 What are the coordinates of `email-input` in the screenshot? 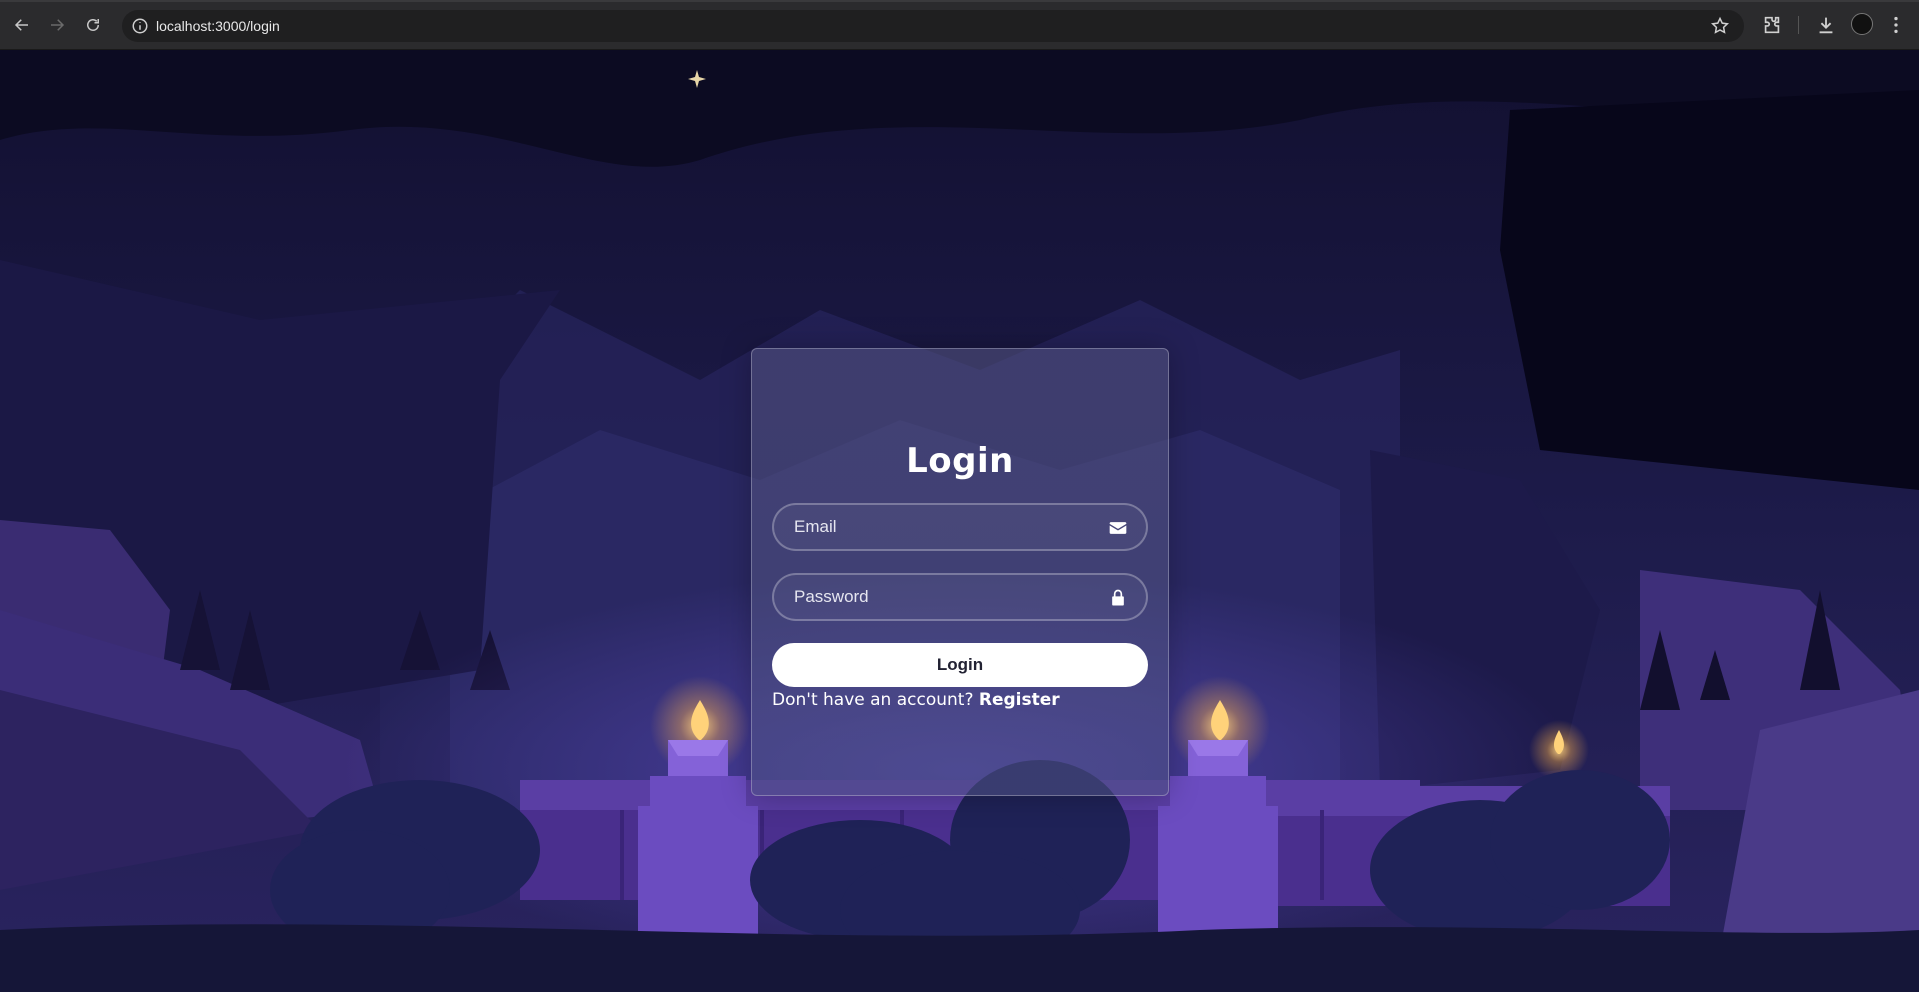 It's located at (960, 527).